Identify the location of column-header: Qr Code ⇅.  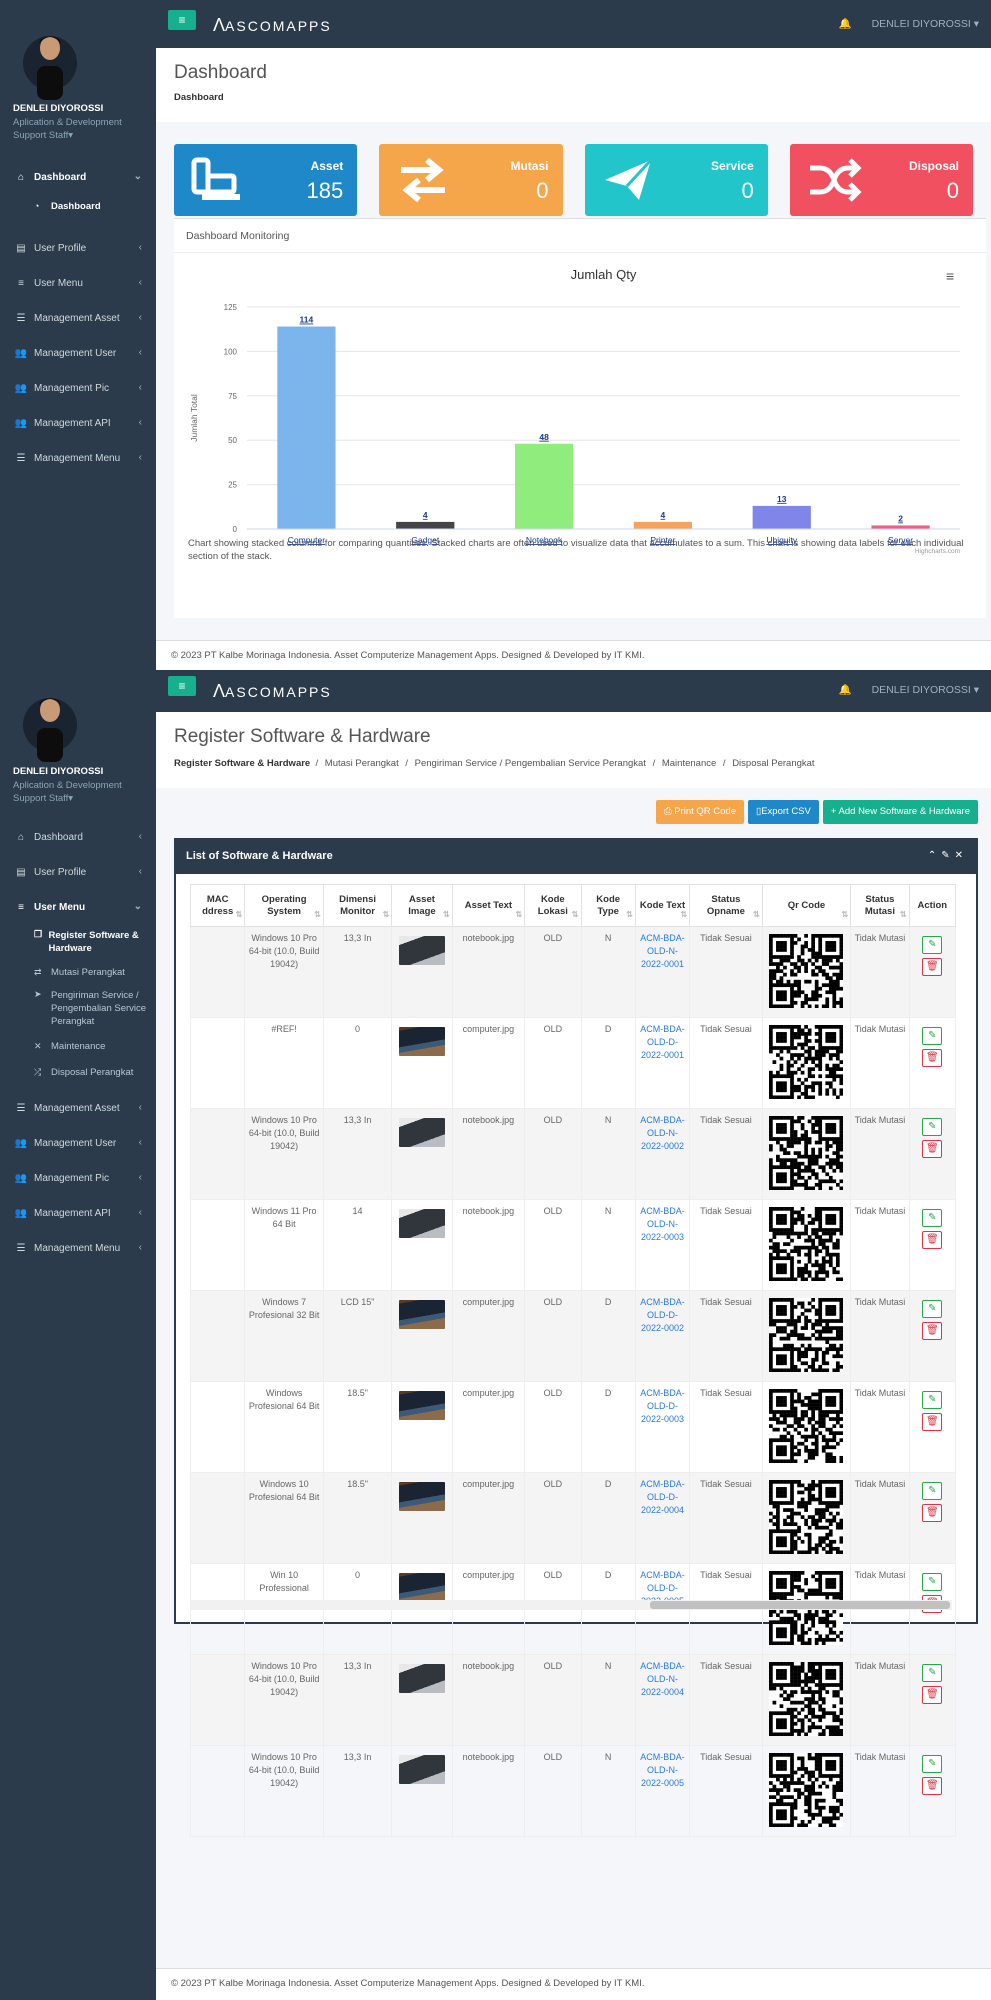
(806, 905).